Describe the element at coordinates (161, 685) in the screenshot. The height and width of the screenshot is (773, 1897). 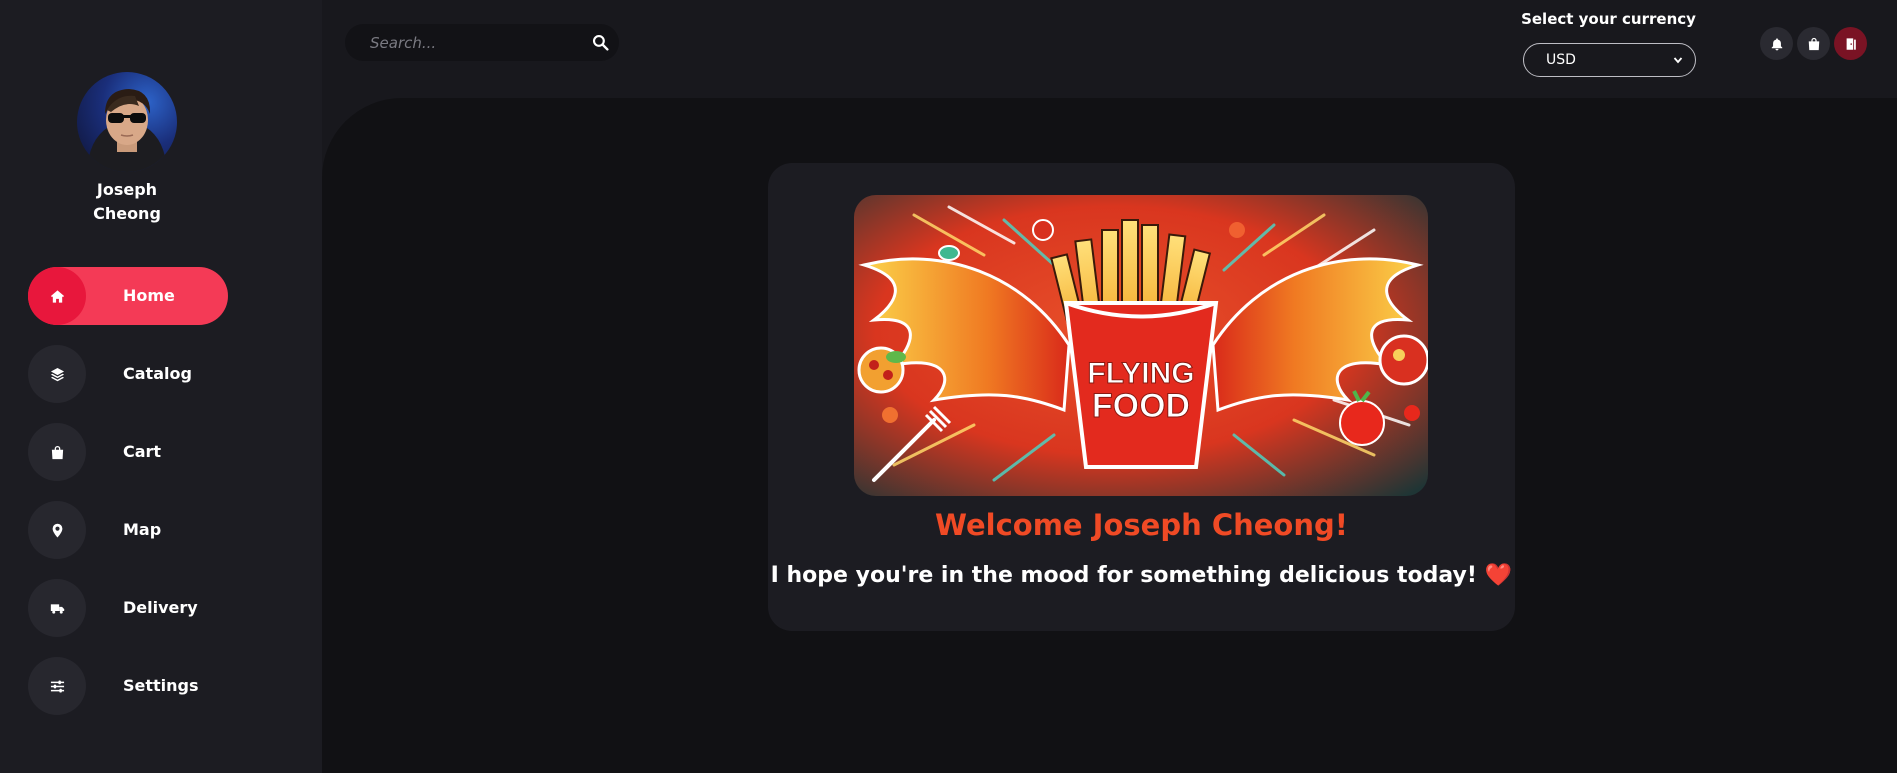
I see `sidebar-item-label: Settings` at that location.